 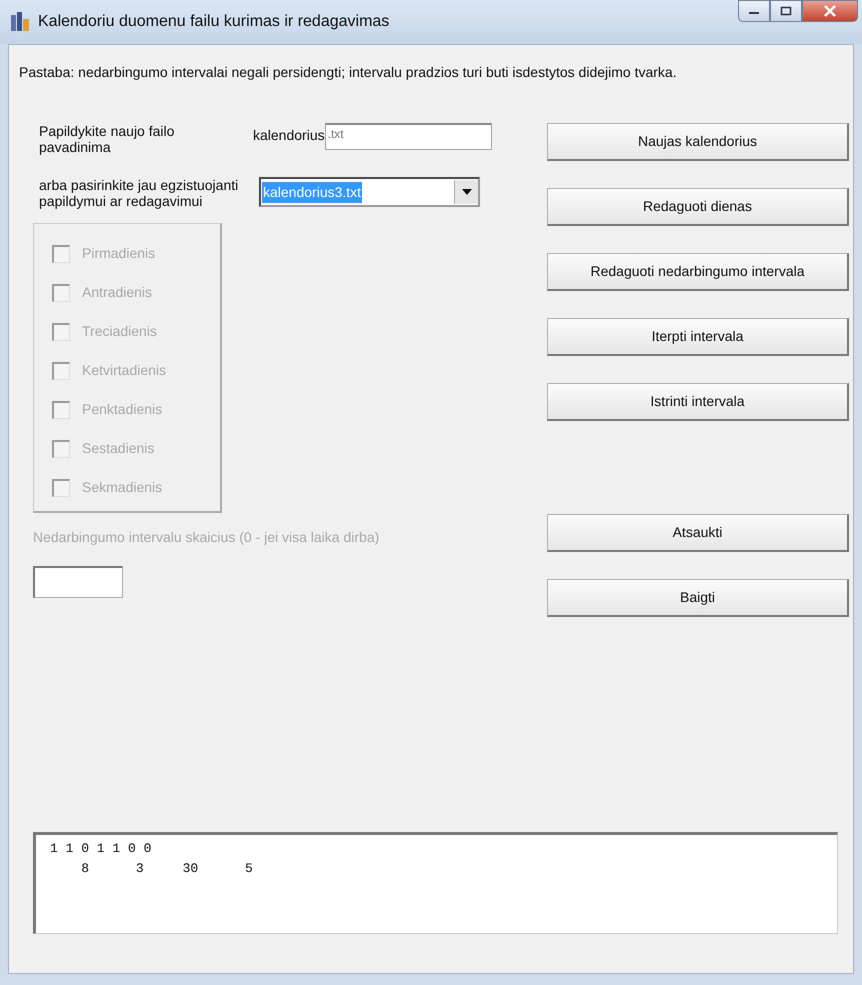 What do you see at coordinates (698, 598) in the screenshot?
I see `action-button: Baigti` at bounding box center [698, 598].